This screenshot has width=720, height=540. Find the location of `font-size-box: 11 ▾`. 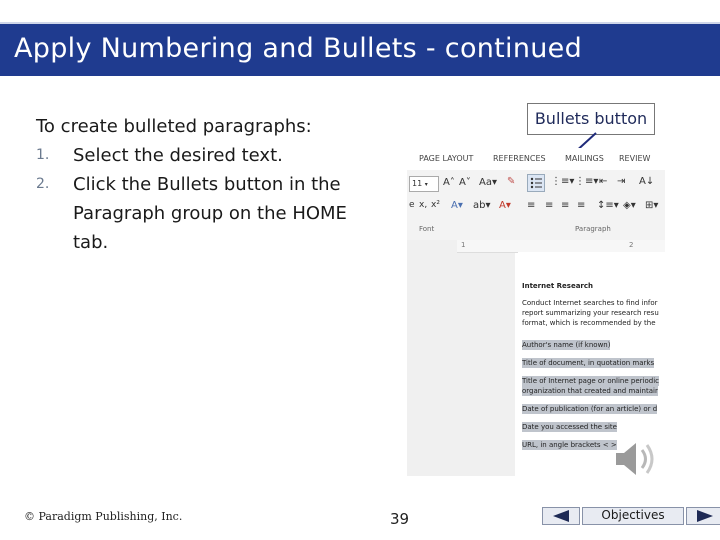

font-size-box: 11 ▾ is located at coordinates (424, 184).